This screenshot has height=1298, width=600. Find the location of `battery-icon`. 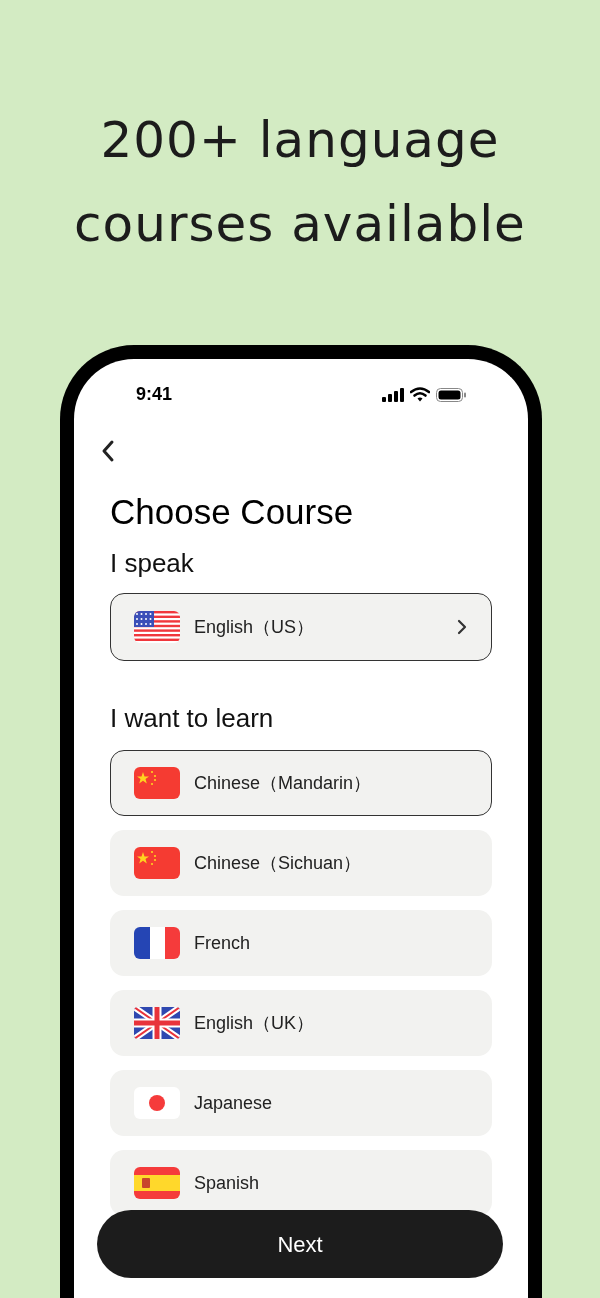

battery-icon is located at coordinates (451, 394).